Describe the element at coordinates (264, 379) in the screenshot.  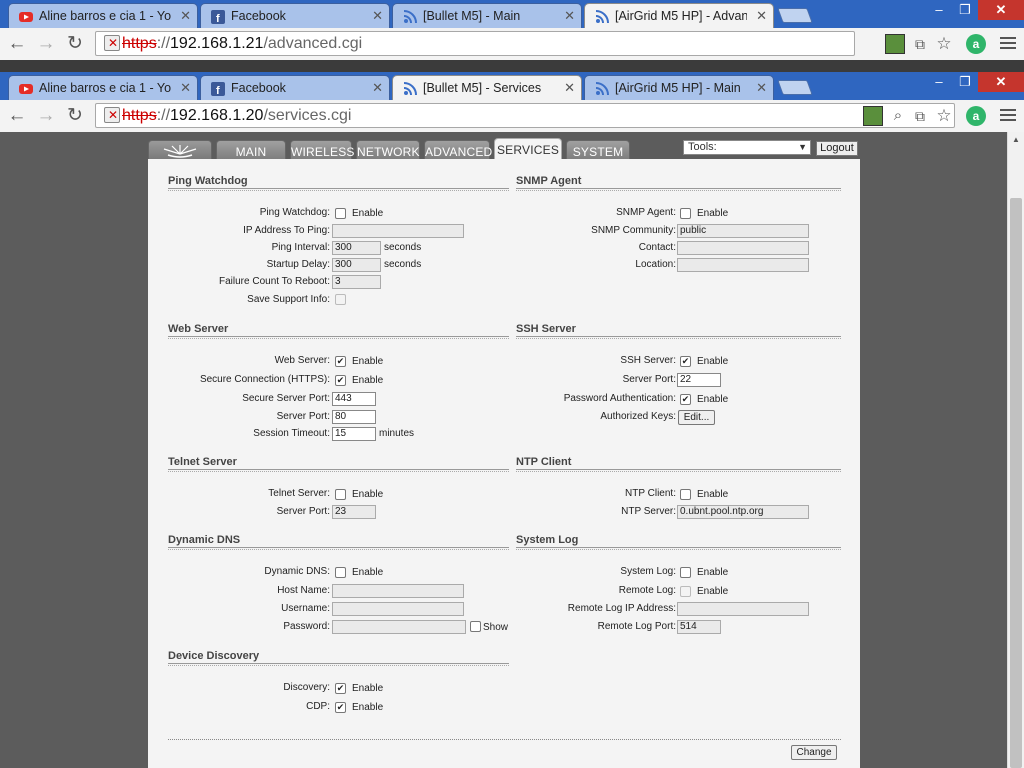
I see `https-label: Secure Connection (HTTPS):` at that location.